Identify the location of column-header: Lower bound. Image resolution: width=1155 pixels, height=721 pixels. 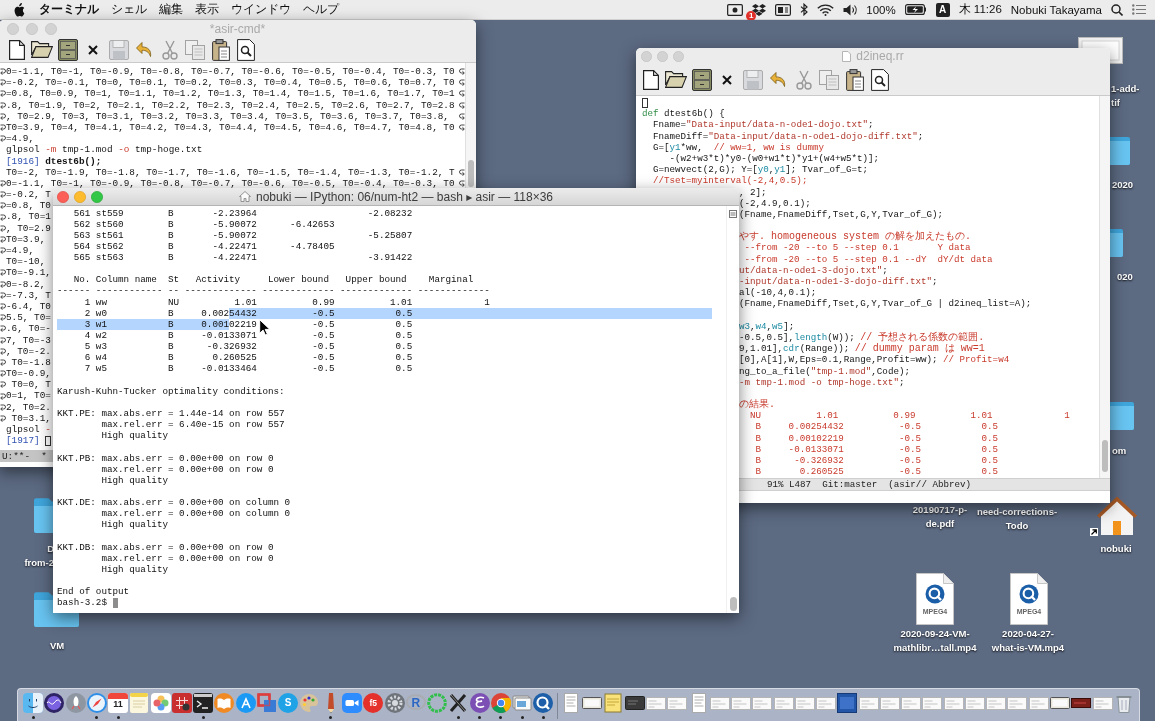
(298, 280).